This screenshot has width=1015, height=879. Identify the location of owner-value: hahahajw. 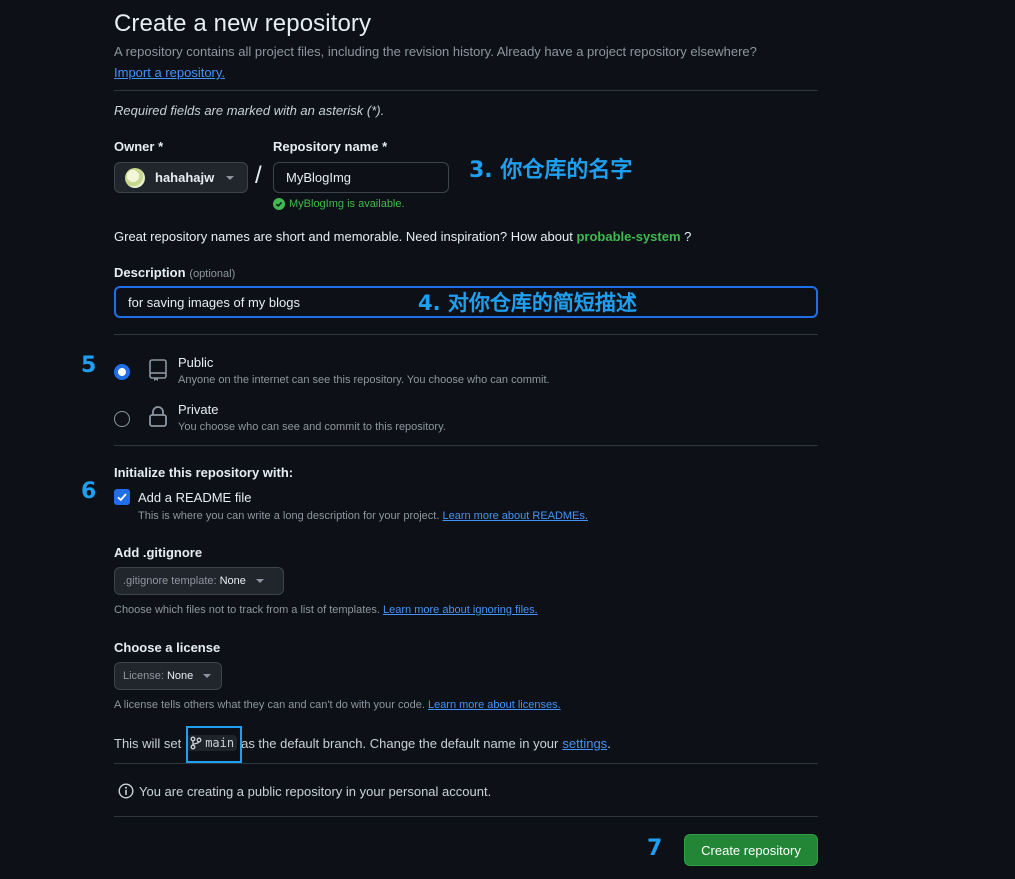
(185, 177).